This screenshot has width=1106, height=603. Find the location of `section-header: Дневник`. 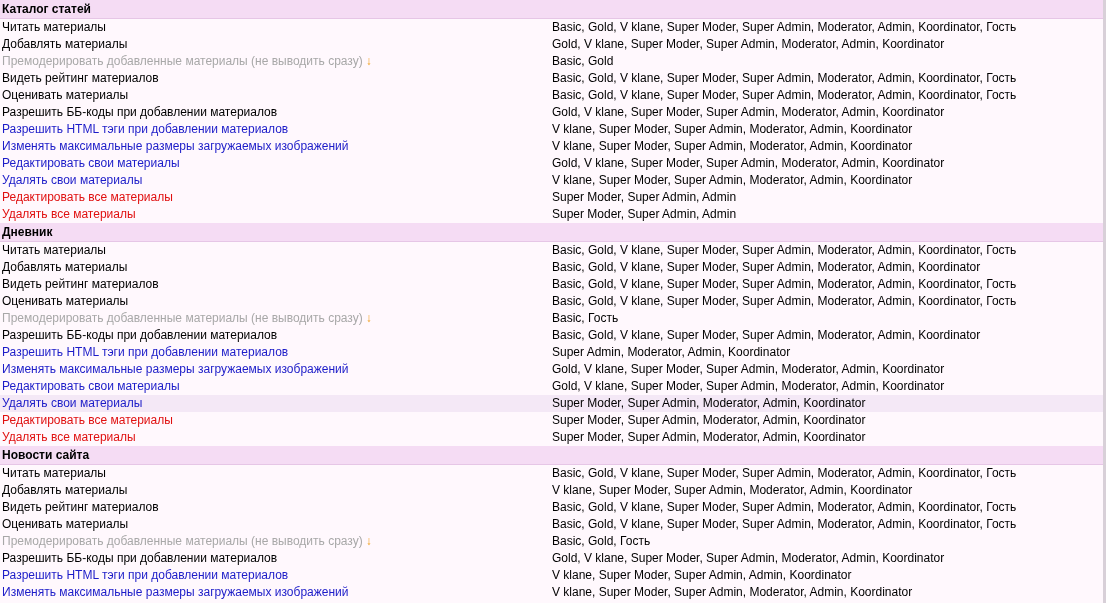

section-header: Дневник is located at coordinates (551, 232).